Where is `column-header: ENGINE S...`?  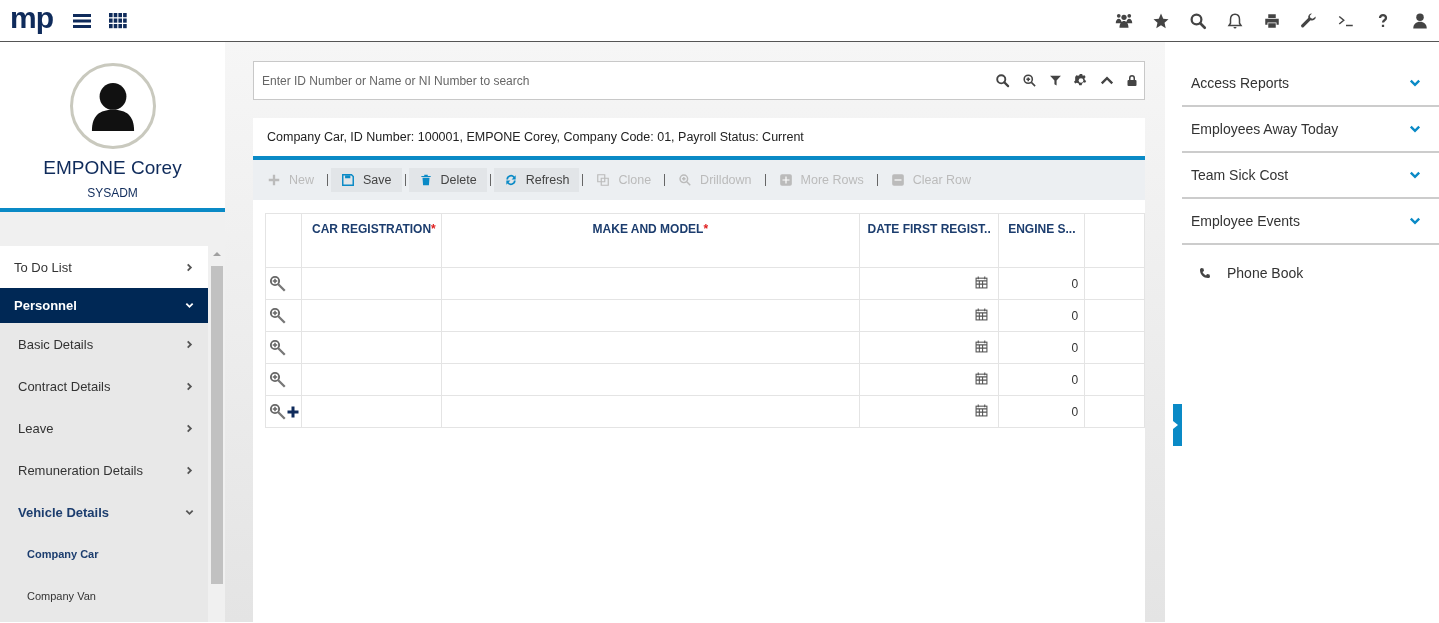
column-header: ENGINE S... is located at coordinates (1041, 240).